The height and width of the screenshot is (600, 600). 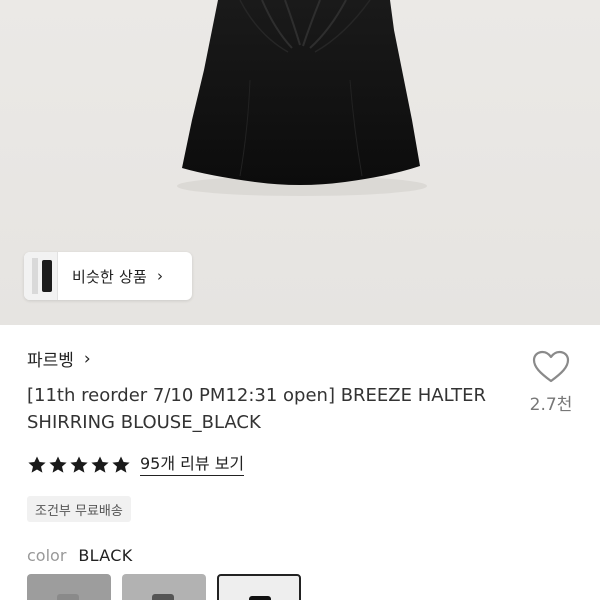 I want to click on shipping-badge: 조건부 무료배송, so click(x=79, y=509).